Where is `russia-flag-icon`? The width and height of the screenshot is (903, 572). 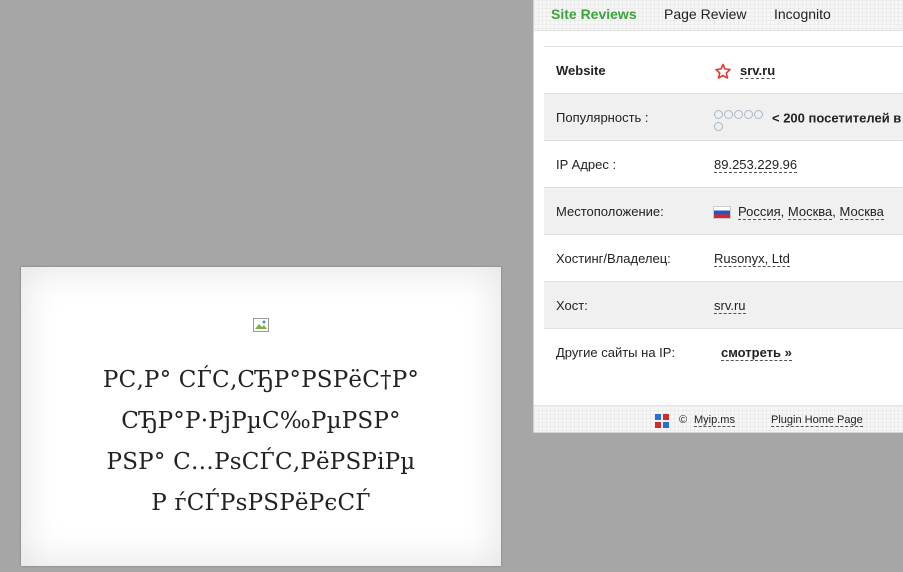
russia-flag-icon is located at coordinates (722, 213).